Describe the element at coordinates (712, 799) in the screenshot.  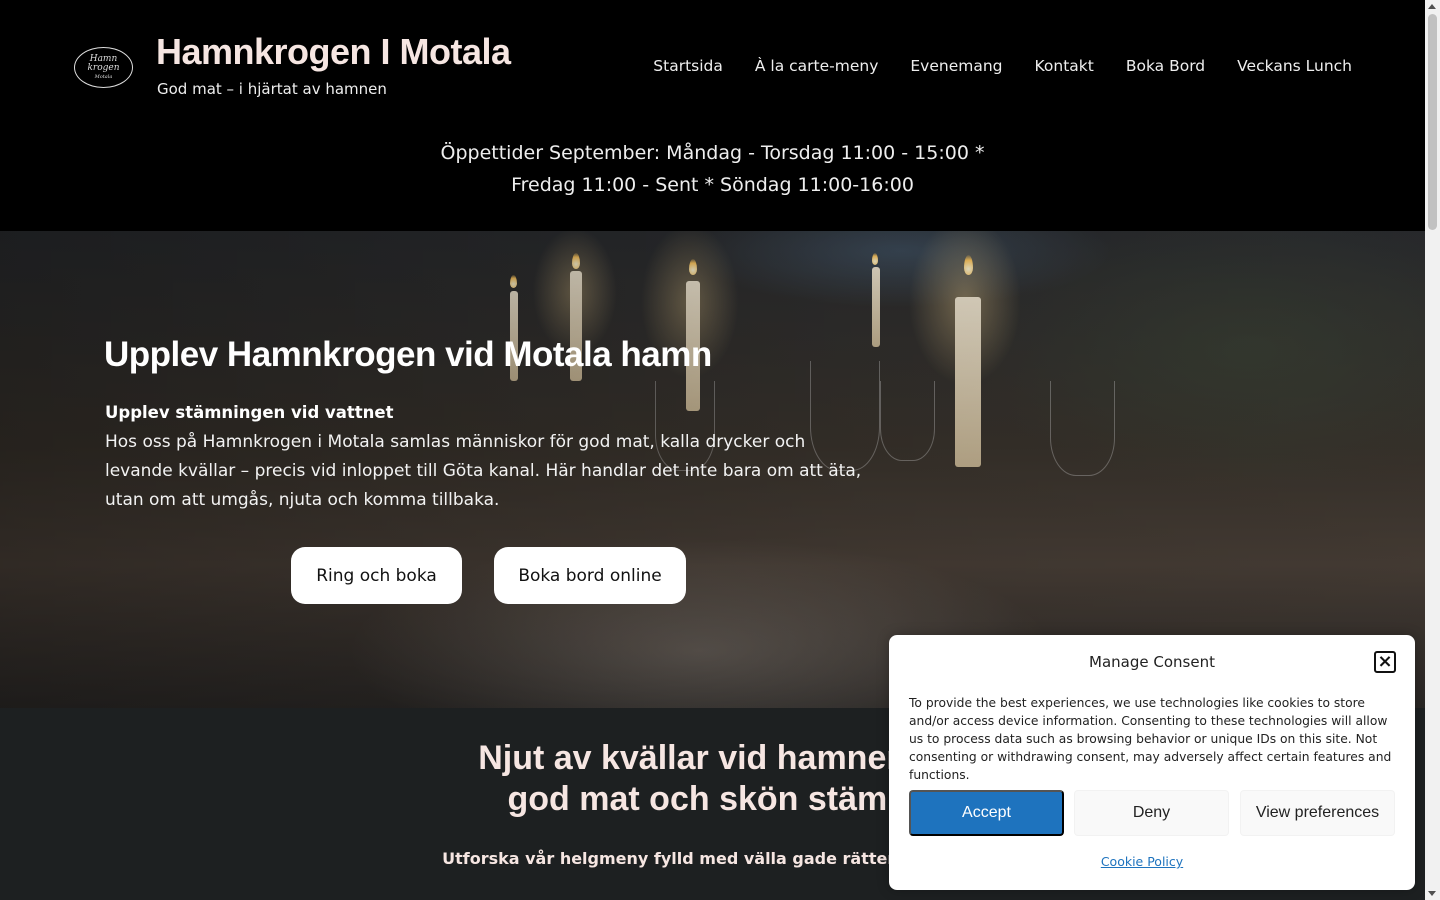
I see `intro-heading-line-2: god mat och skön stämni` at that location.